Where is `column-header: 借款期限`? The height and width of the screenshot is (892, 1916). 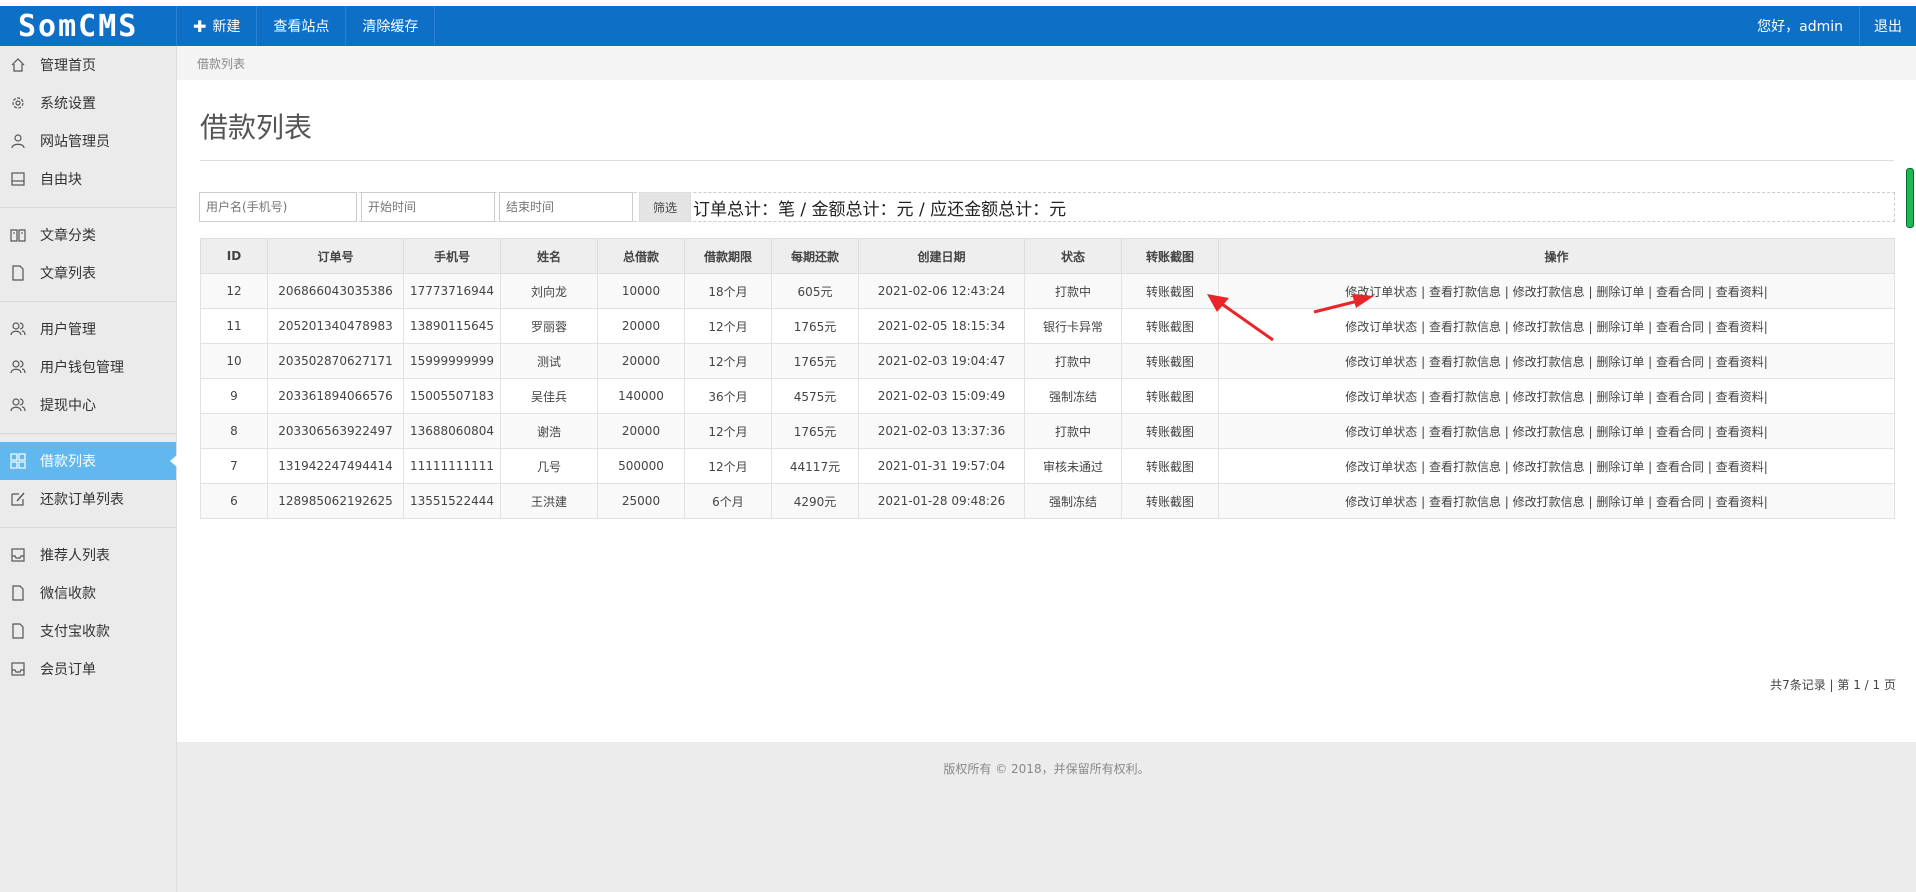
column-header: 借款期限 is located at coordinates (728, 256).